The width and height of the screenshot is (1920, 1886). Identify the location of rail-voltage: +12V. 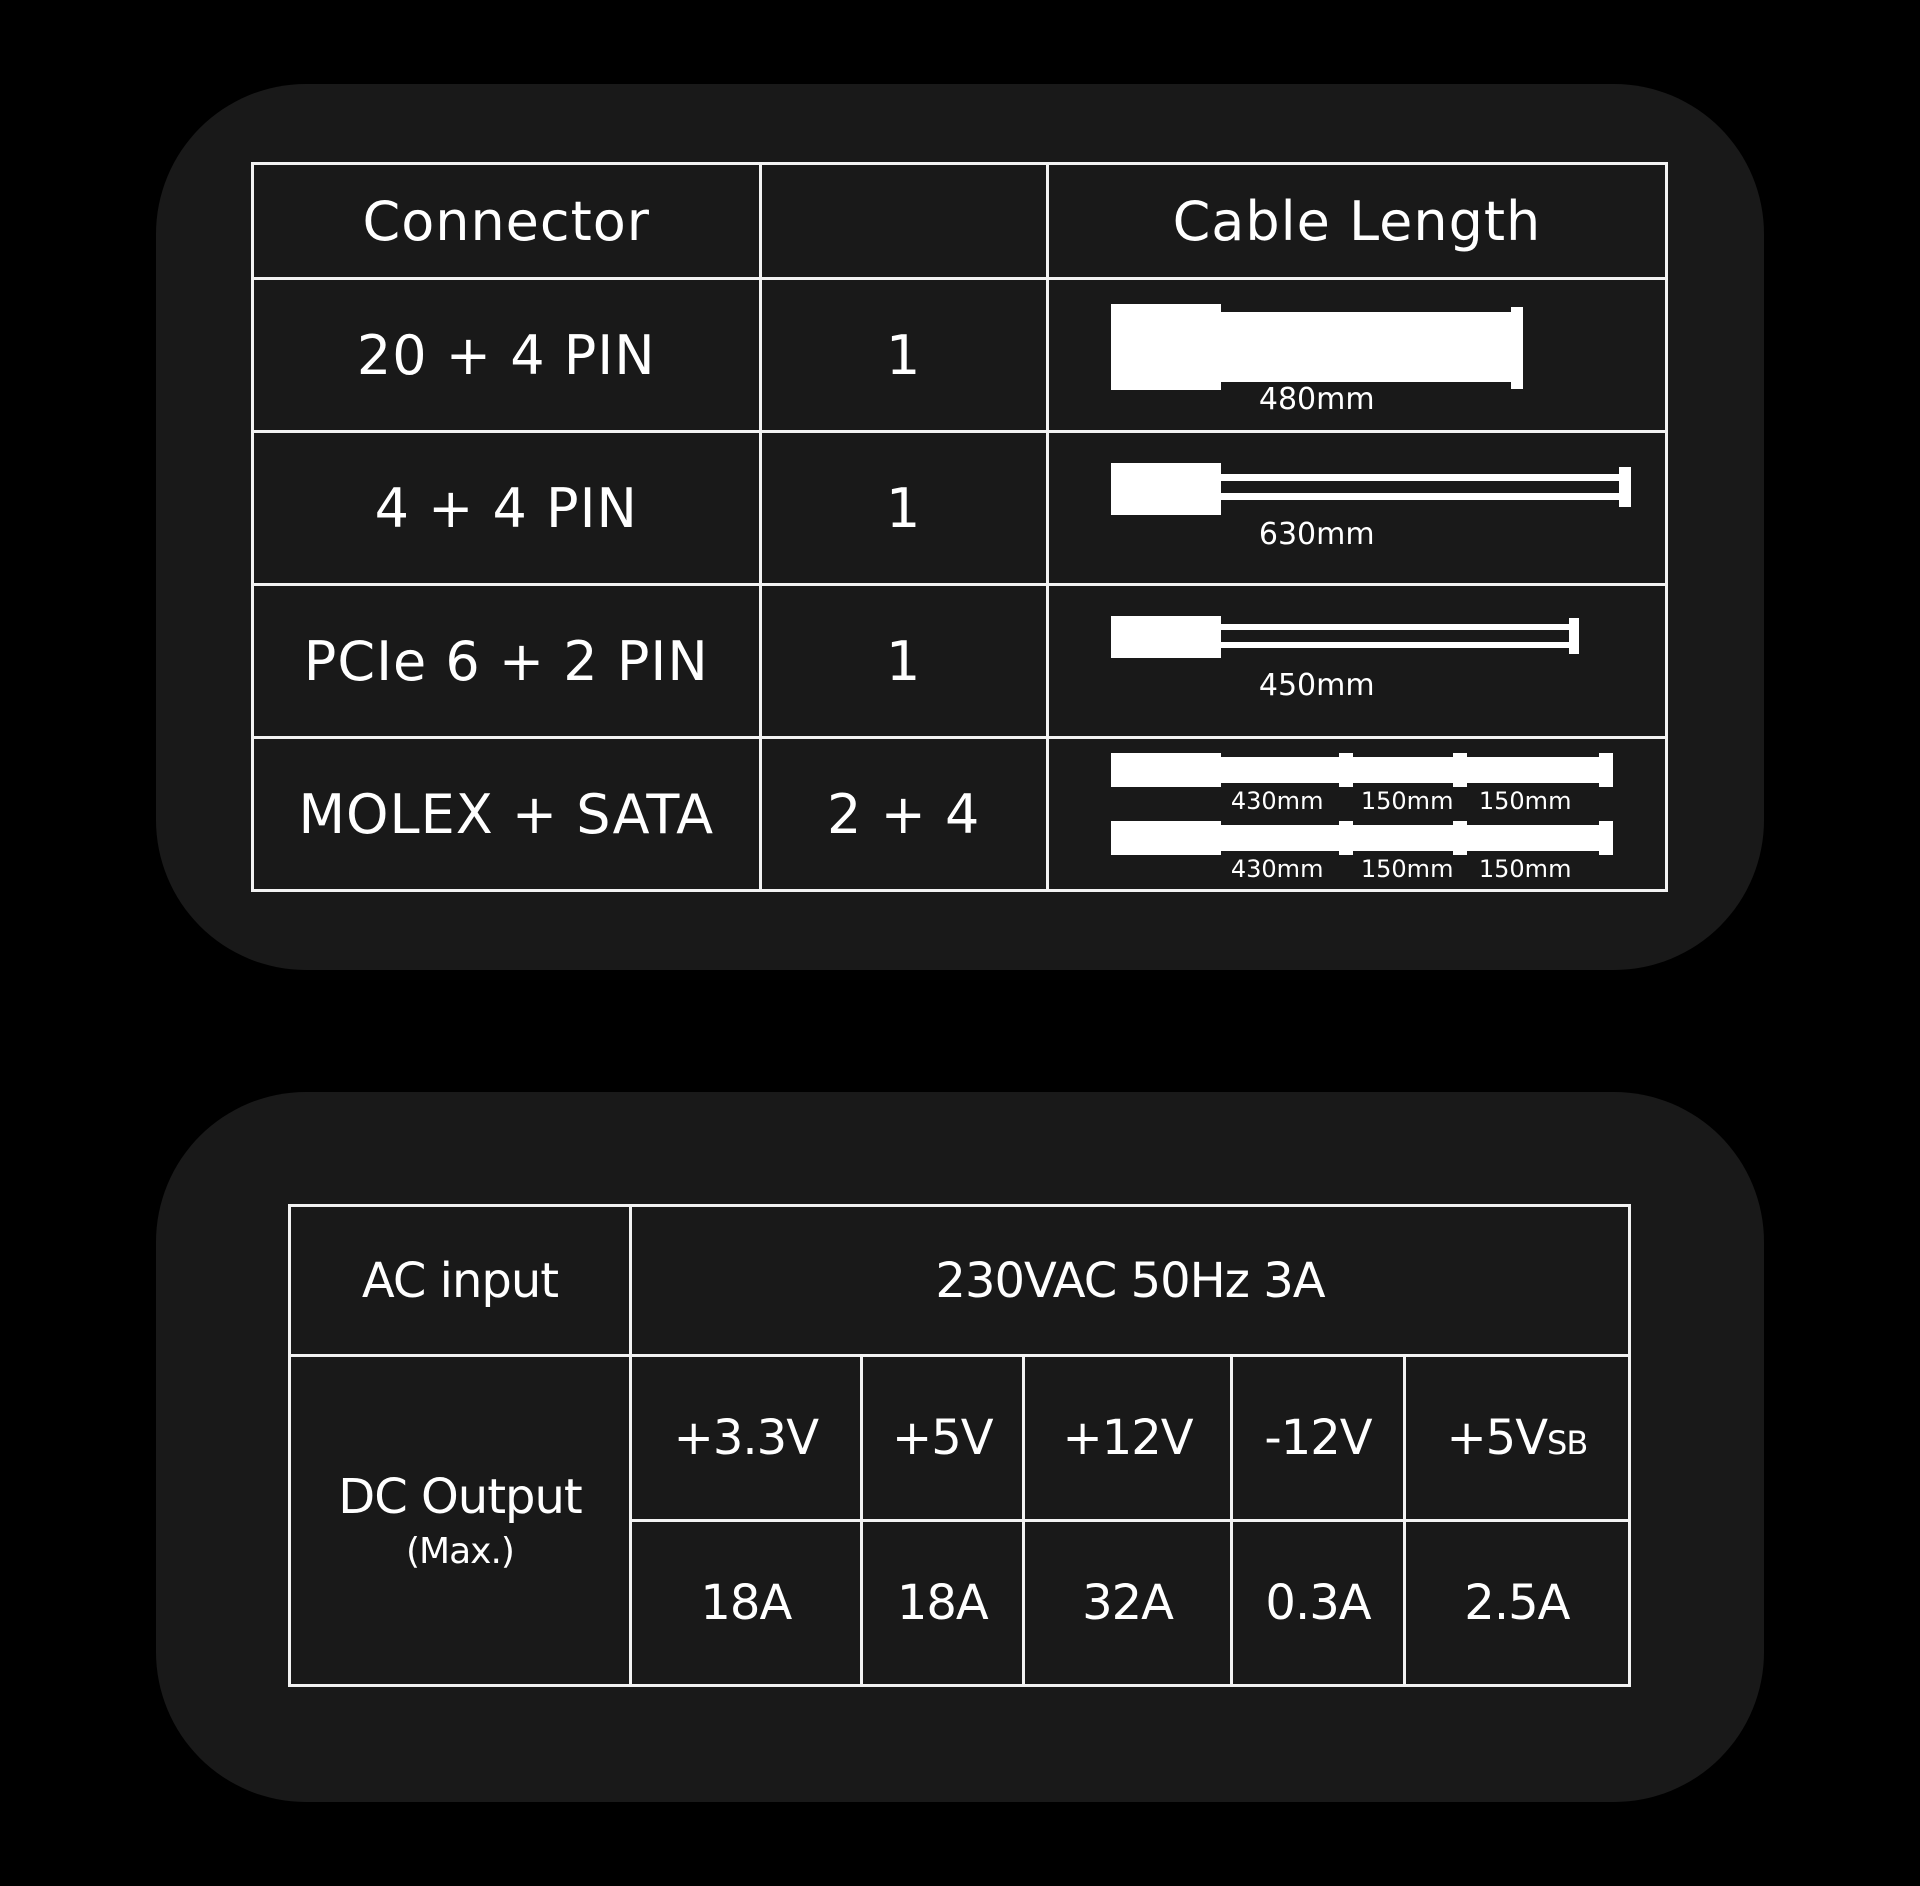
(1127, 1438).